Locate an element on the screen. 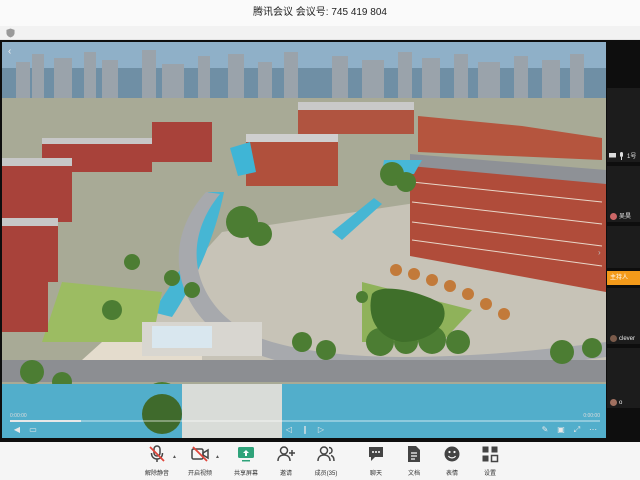 The width and height of the screenshot is (640, 480). start-video-button: 开启视频 is located at coordinates (200, 461).